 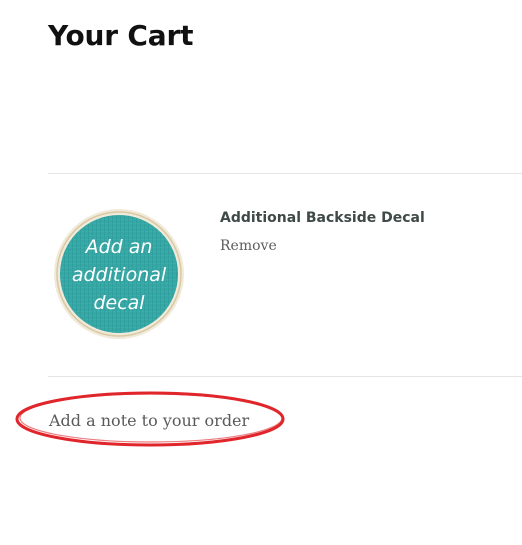 I want to click on add-order-note-link: Add a note to your order, so click(x=149, y=421).